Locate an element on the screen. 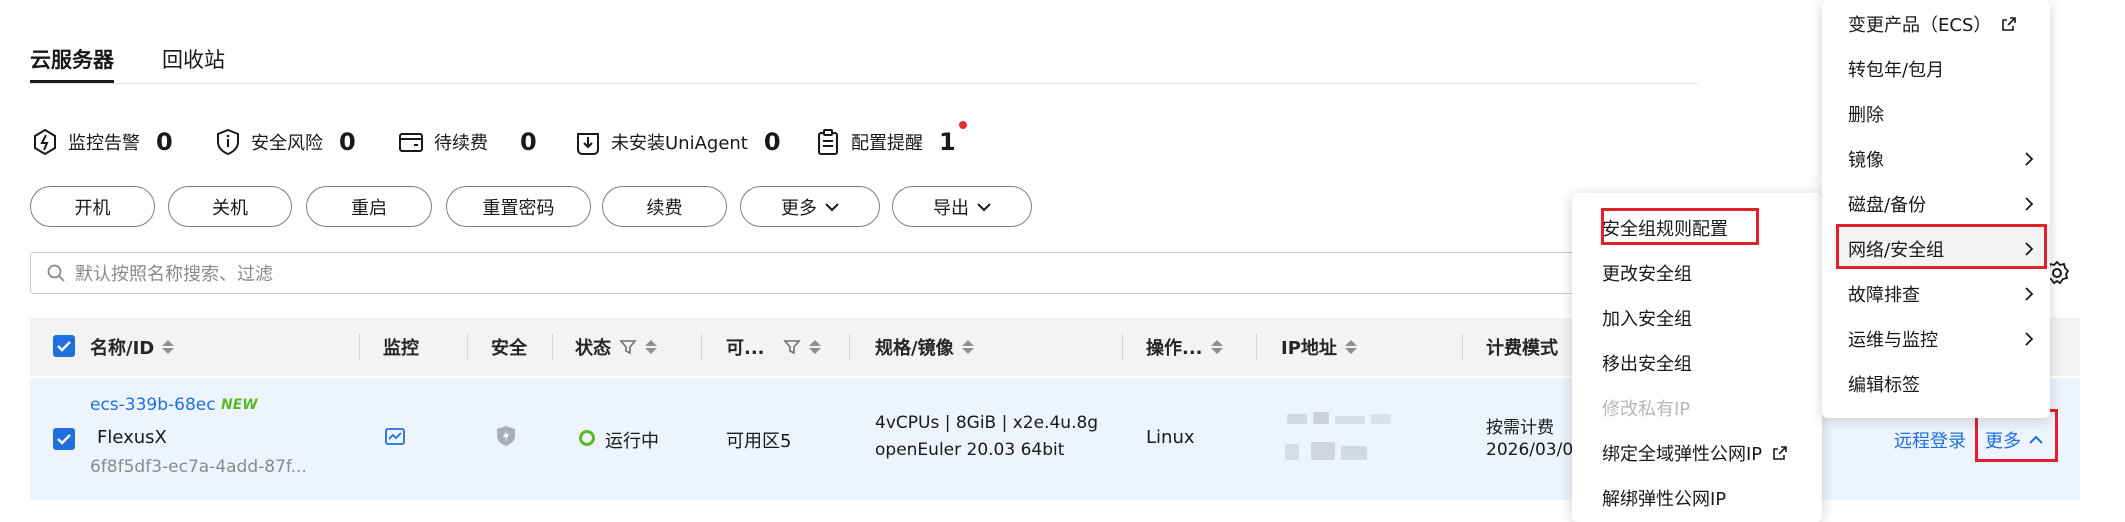  renew-label: 续费 is located at coordinates (664, 208).